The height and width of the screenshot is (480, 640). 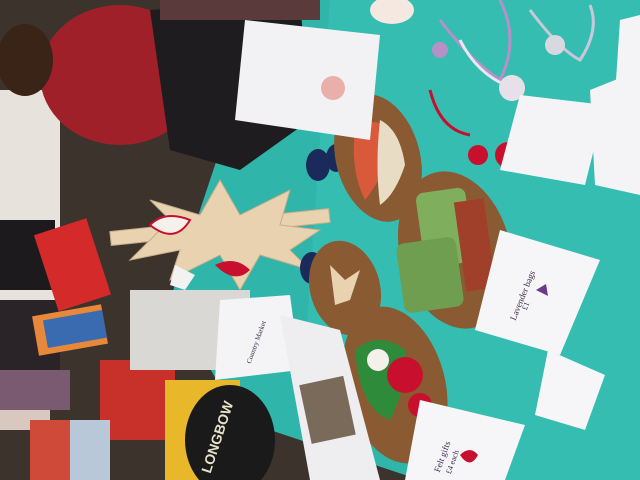 What do you see at coordinates (137, 400) in the screenshot?
I see `tunnocks-box` at bounding box center [137, 400].